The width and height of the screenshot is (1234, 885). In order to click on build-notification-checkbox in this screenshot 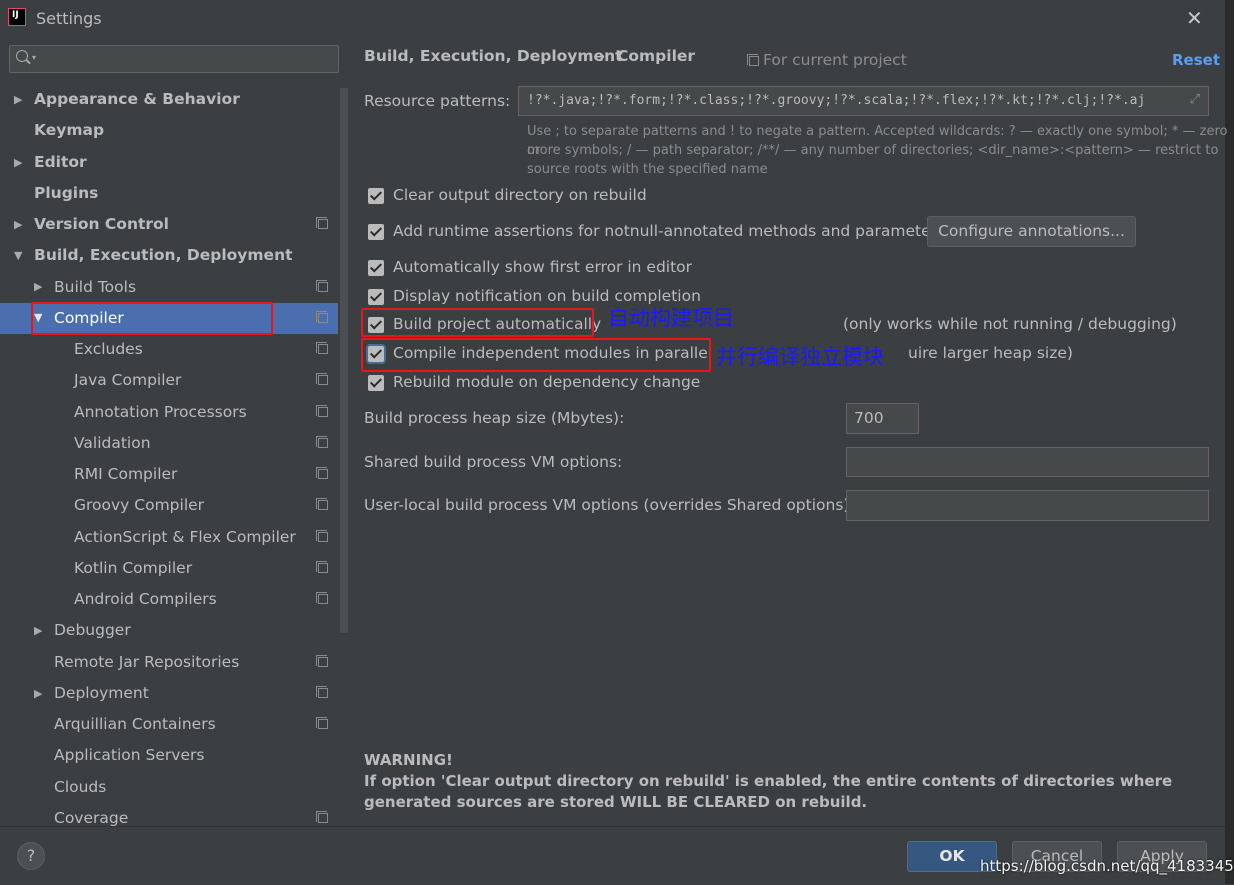, I will do `click(376, 297)`.